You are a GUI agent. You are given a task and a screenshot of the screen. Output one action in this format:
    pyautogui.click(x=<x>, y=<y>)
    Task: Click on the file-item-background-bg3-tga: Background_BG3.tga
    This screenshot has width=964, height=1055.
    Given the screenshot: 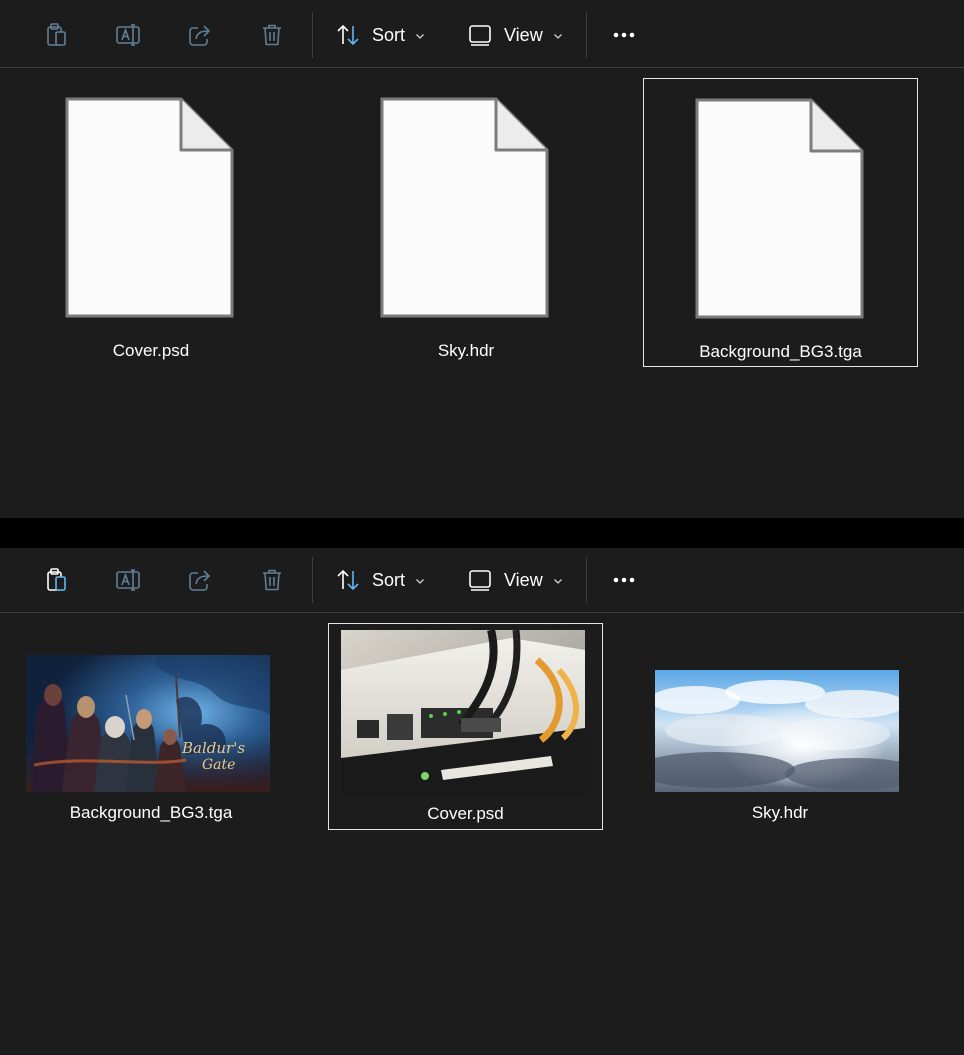 What is the action you would take?
    pyautogui.click(x=780, y=222)
    